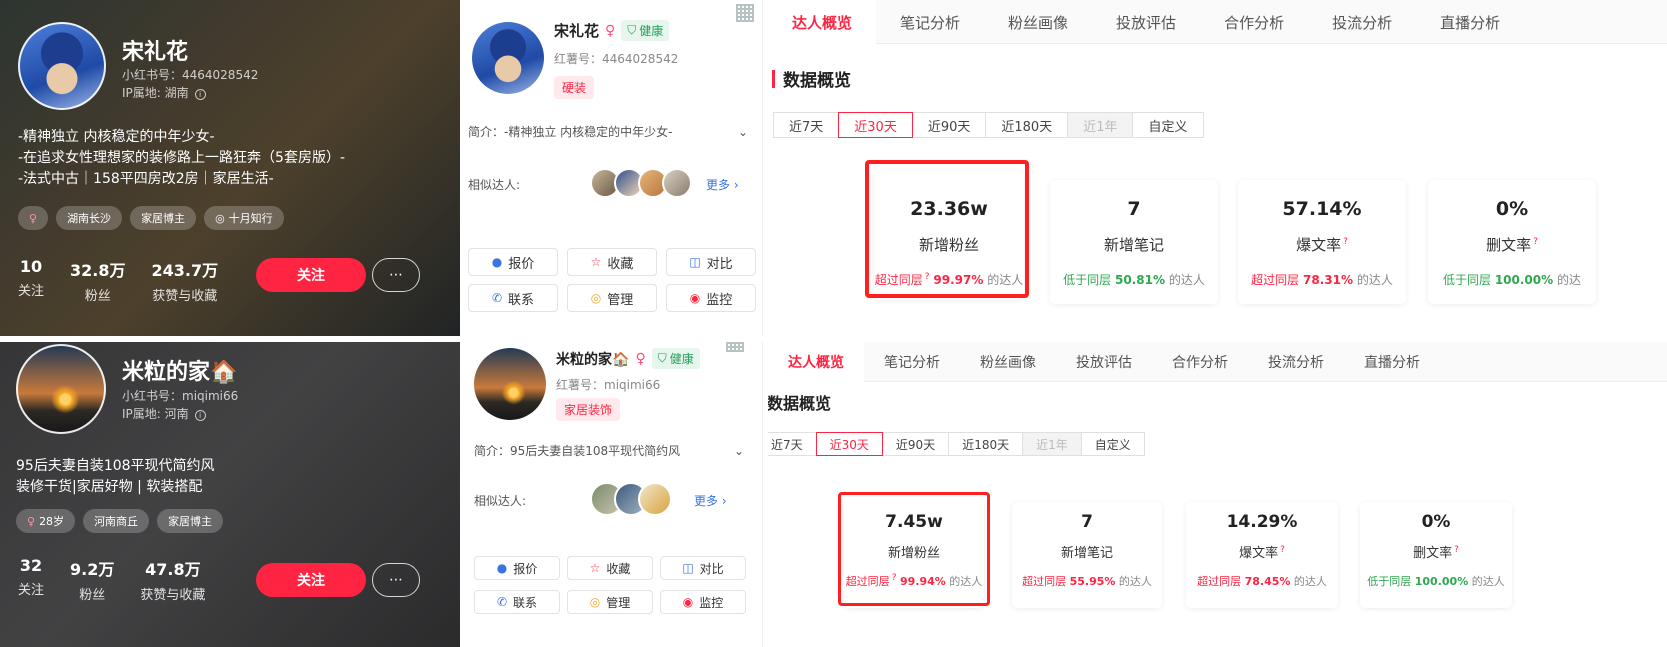  Describe the element at coordinates (97, 296) in the screenshot. I see `stat-label: 粉丝` at that location.